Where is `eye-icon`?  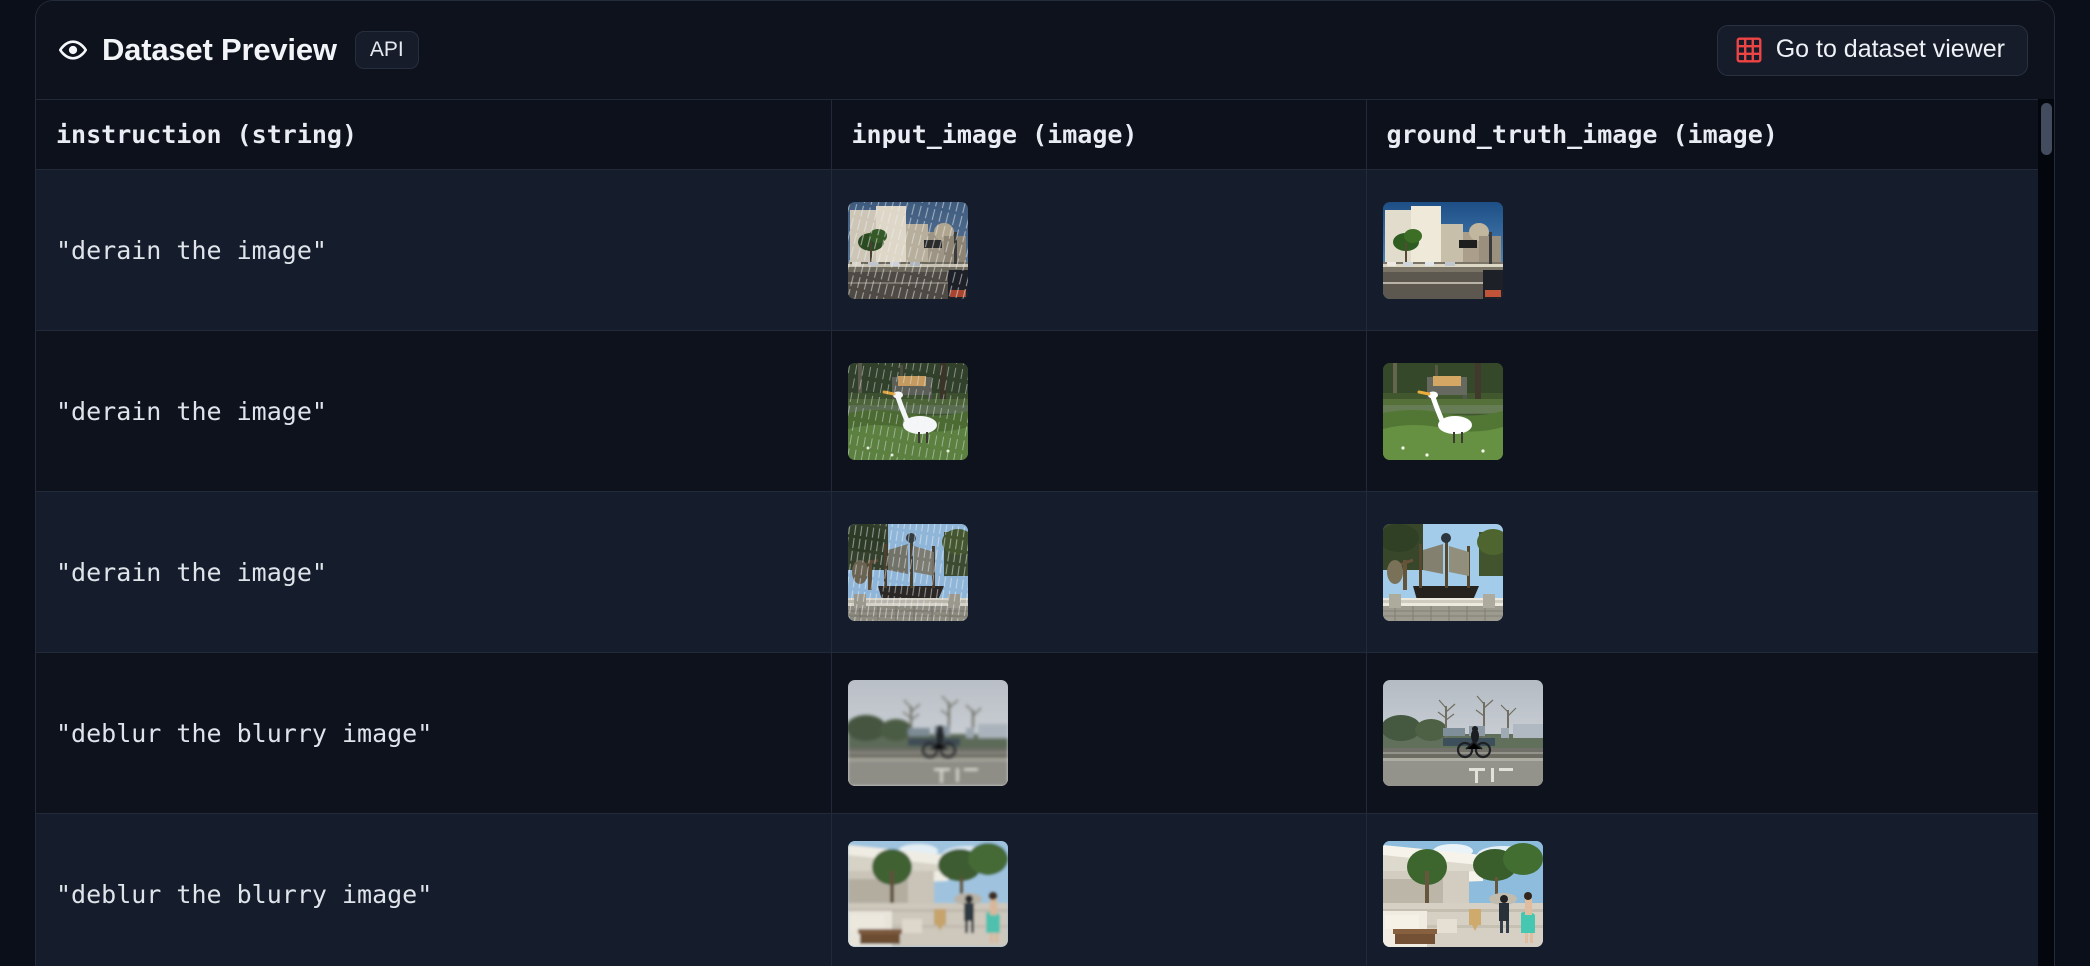
eye-icon is located at coordinates (73, 50).